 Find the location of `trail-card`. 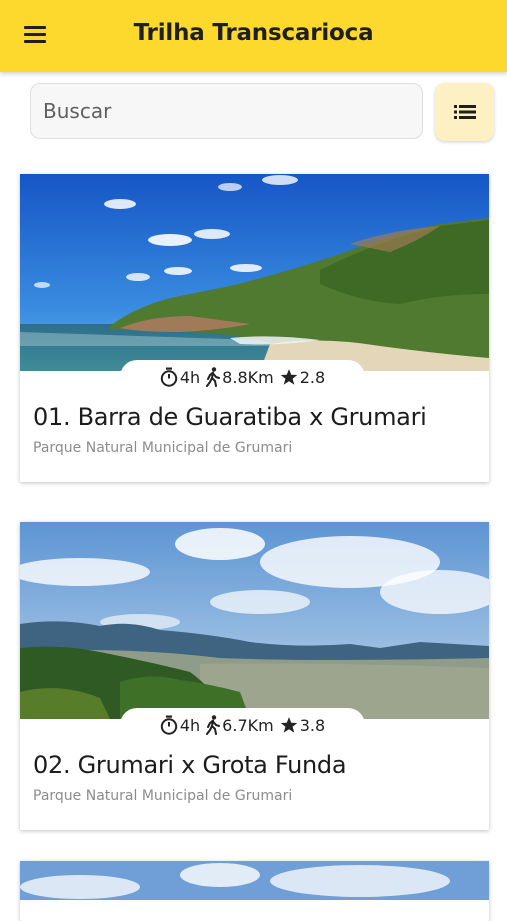

trail-card is located at coordinates (254, 891).